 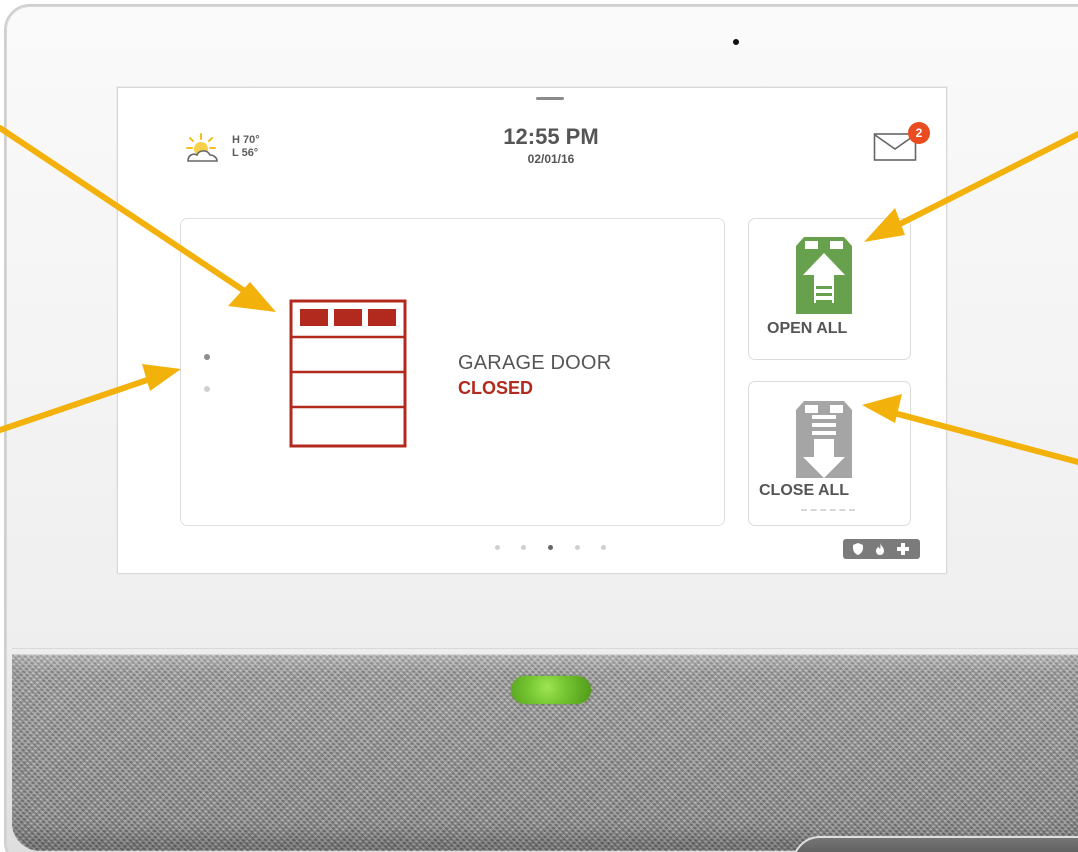 What do you see at coordinates (545, 648) in the screenshot?
I see `panel-divider` at bounding box center [545, 648].